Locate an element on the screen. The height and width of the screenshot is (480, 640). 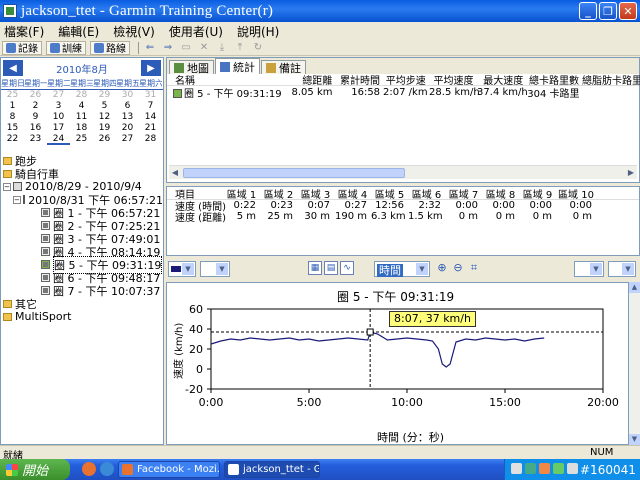
close-button: ✕ is located at coordinates (628, 11).